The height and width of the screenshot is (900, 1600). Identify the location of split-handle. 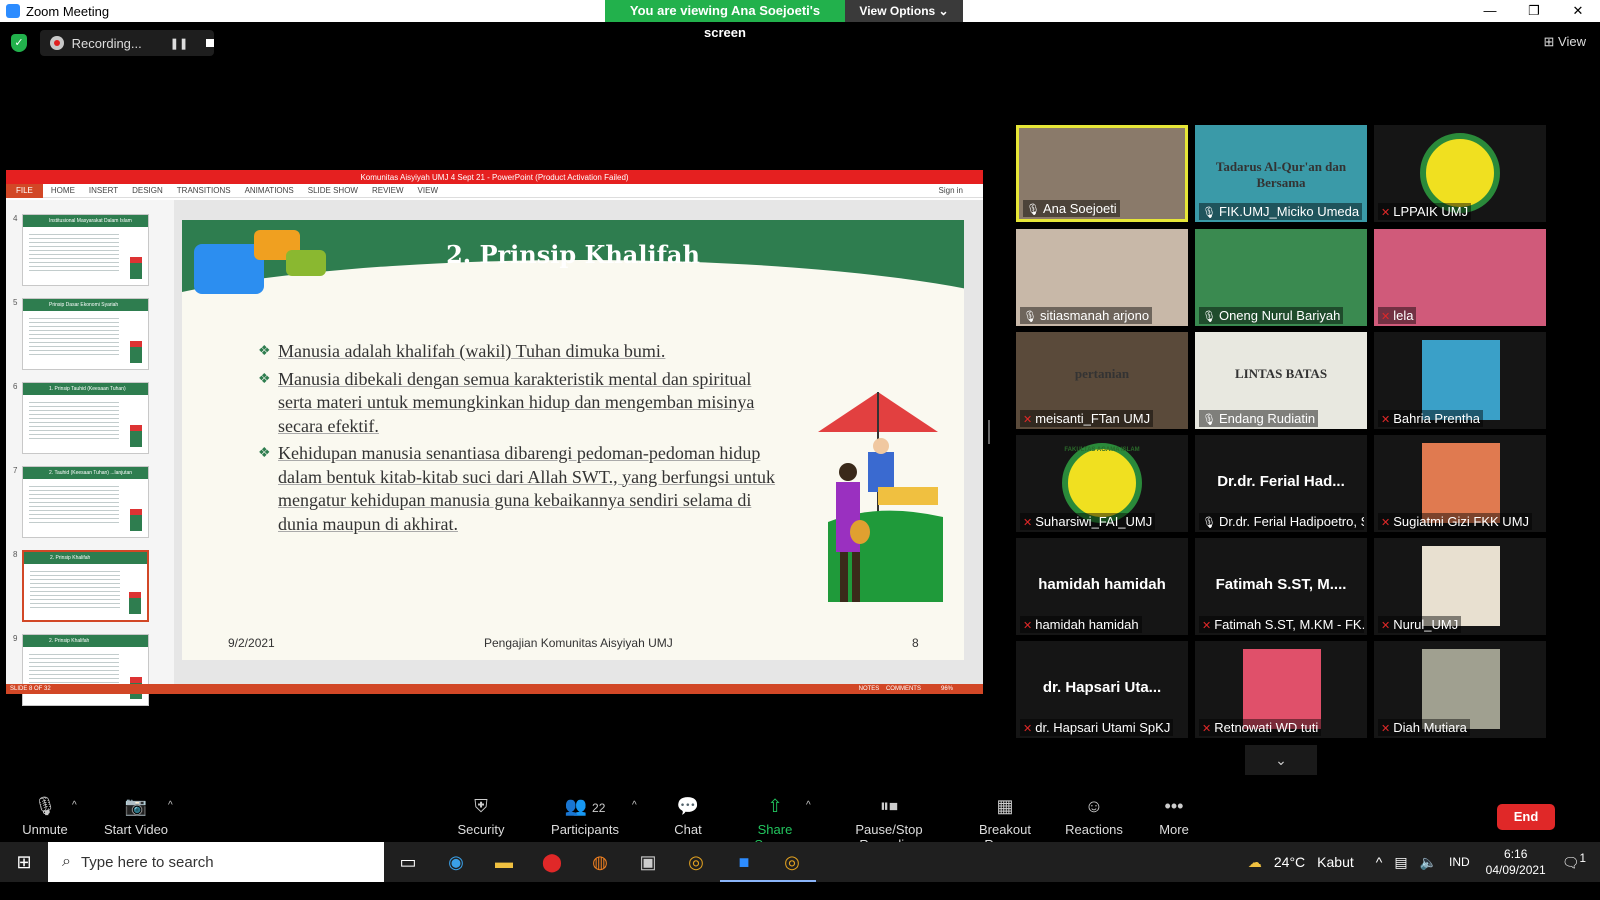
(989, 432).